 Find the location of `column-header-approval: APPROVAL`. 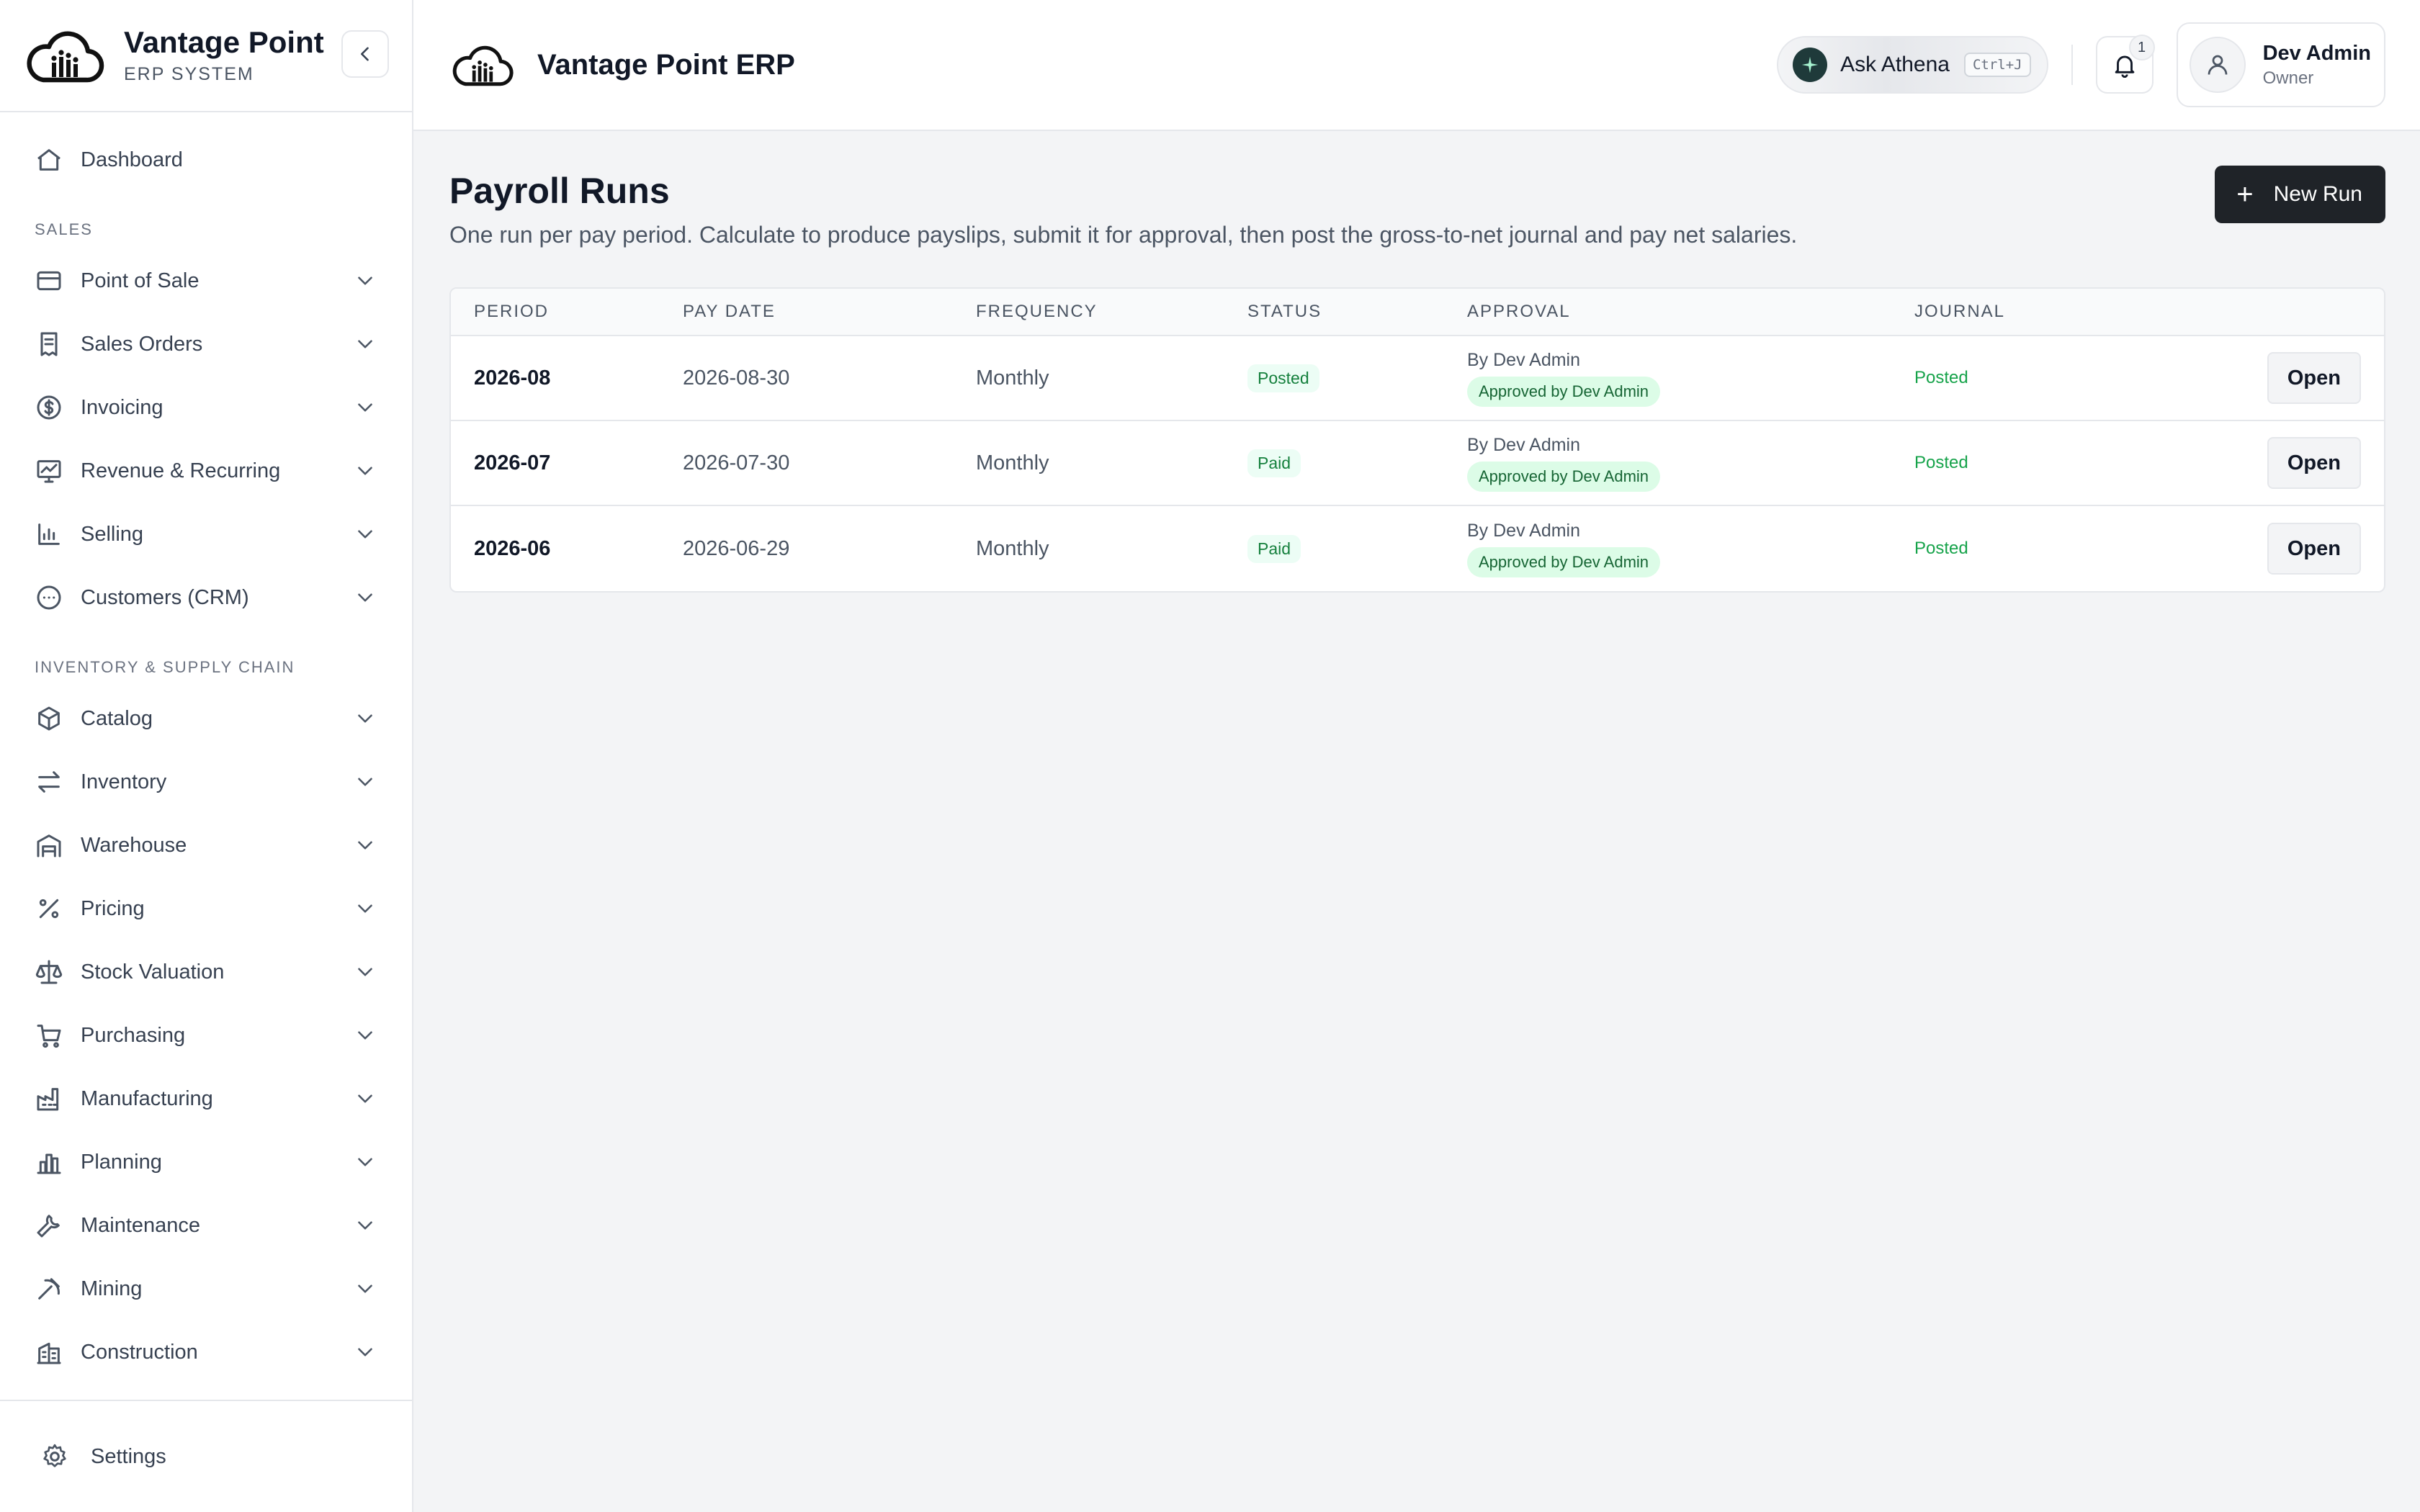

column-header-approval: APPROVAL is located at coordinates (1690, 312).